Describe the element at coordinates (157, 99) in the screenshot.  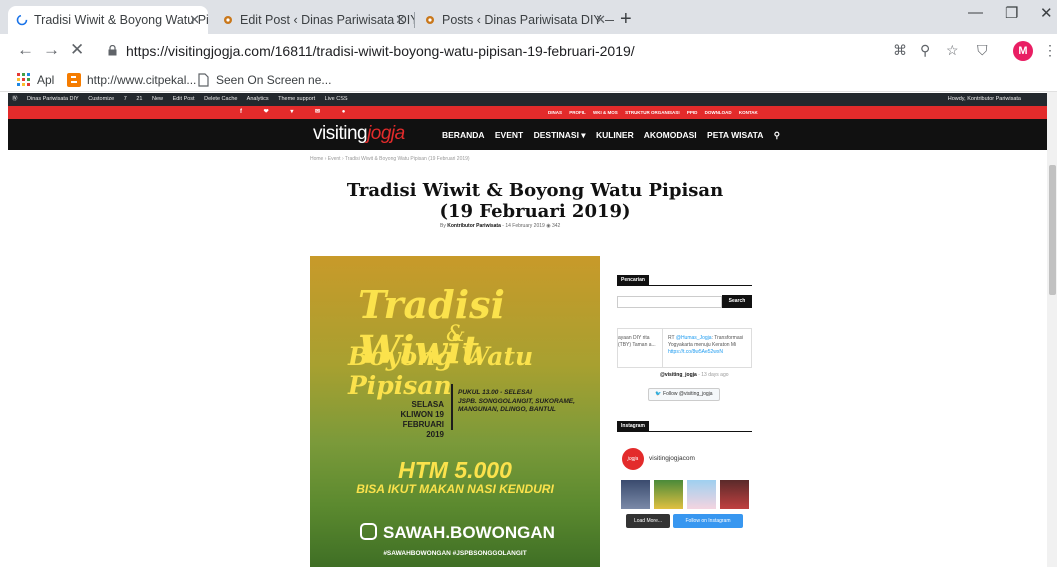
I see `admin-item-new: New` at that location.